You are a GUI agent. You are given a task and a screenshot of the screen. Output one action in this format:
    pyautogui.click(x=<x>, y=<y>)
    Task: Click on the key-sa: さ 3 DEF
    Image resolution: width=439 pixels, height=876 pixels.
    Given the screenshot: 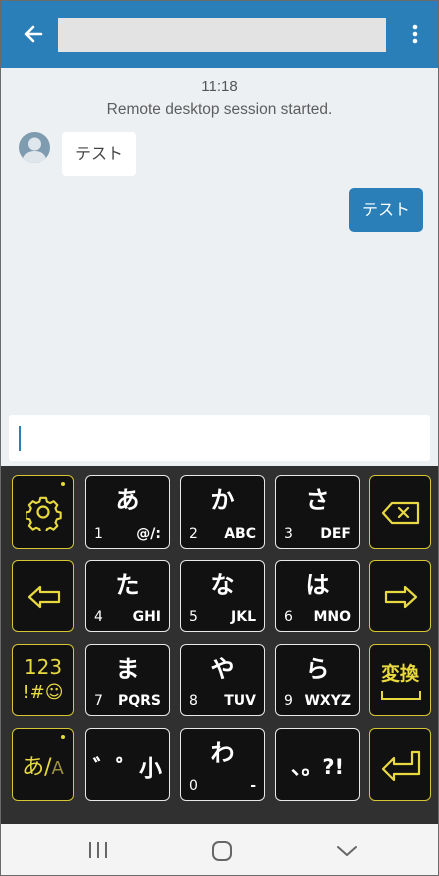 What is the action you would take?
    pyautogui.click(x=317, y=512)
    